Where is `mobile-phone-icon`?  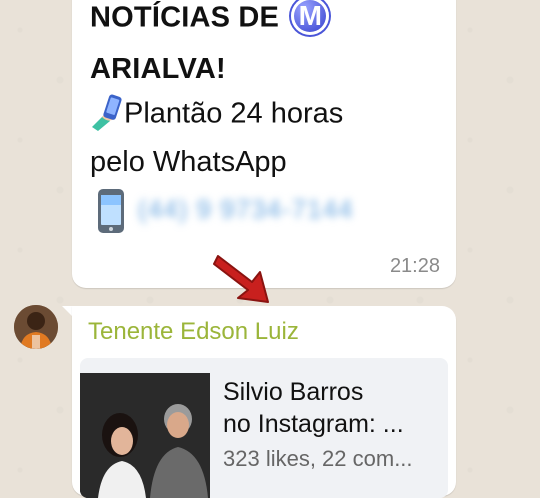 mobile-phone-icon is located at coordinates (111, 211).